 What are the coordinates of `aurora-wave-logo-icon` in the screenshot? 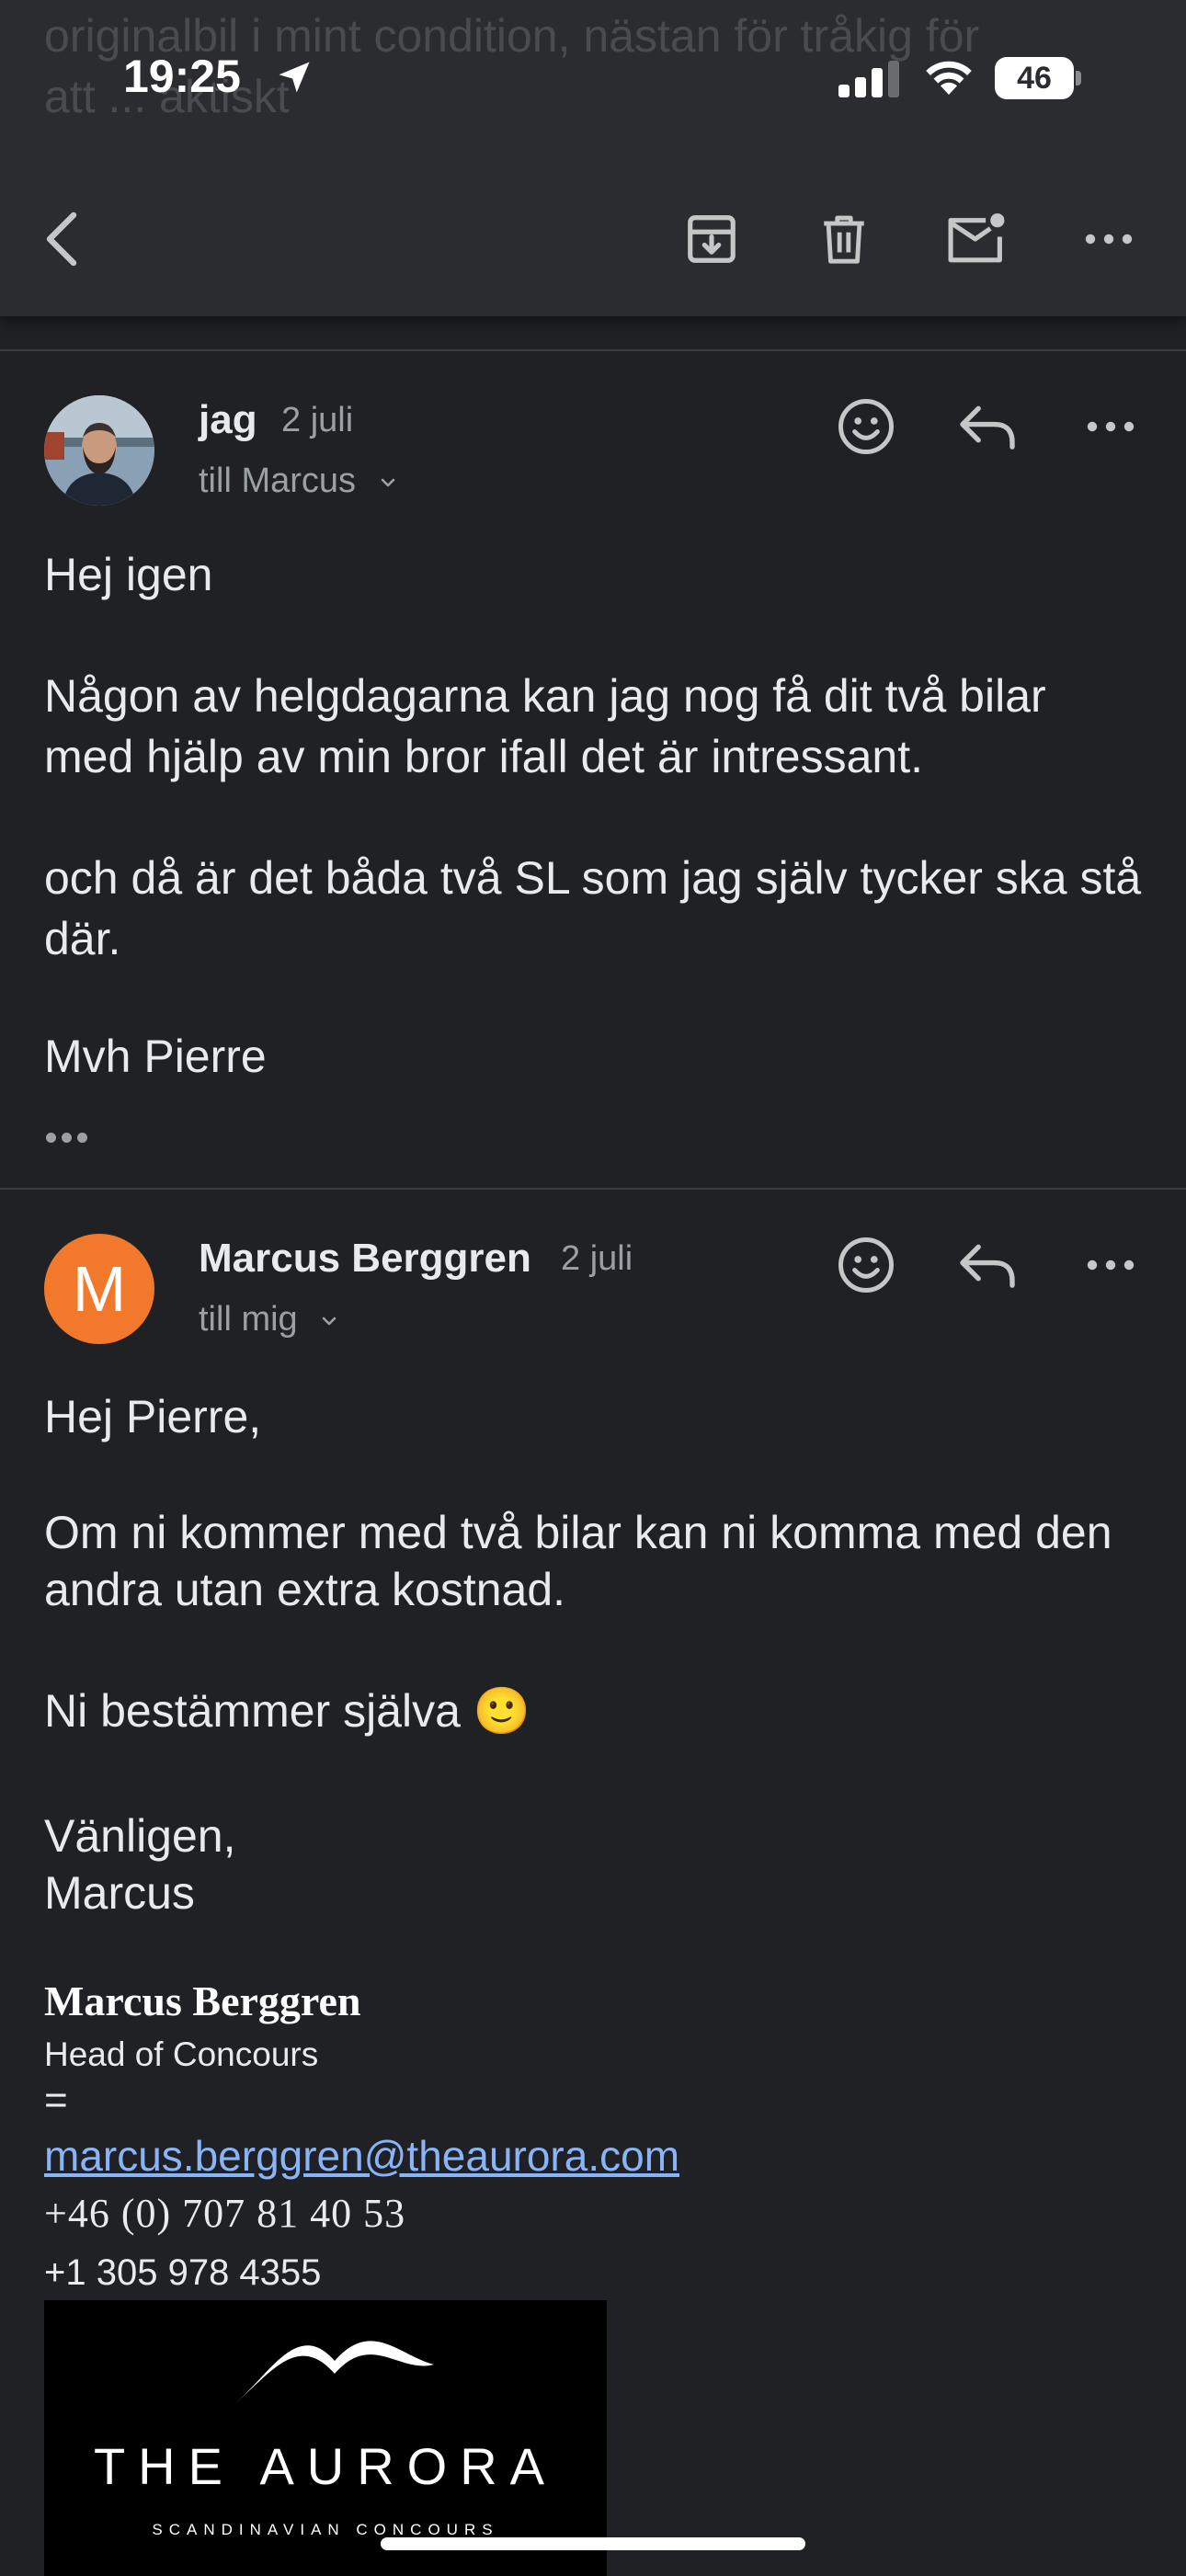 It's located at (334, 2372).